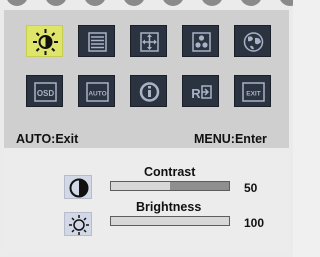  I want to click on menu-tile-osd: OSD, so click(44, 91).